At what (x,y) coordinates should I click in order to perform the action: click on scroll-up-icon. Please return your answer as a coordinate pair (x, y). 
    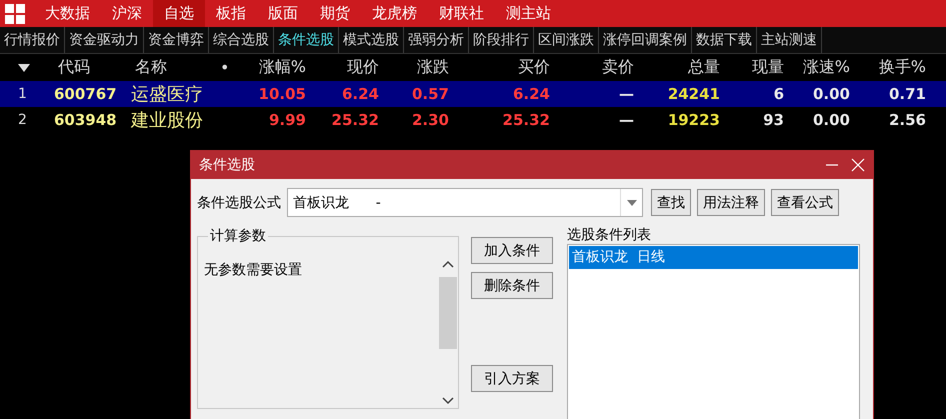
    Looking at the image, I should click on (448, 264).